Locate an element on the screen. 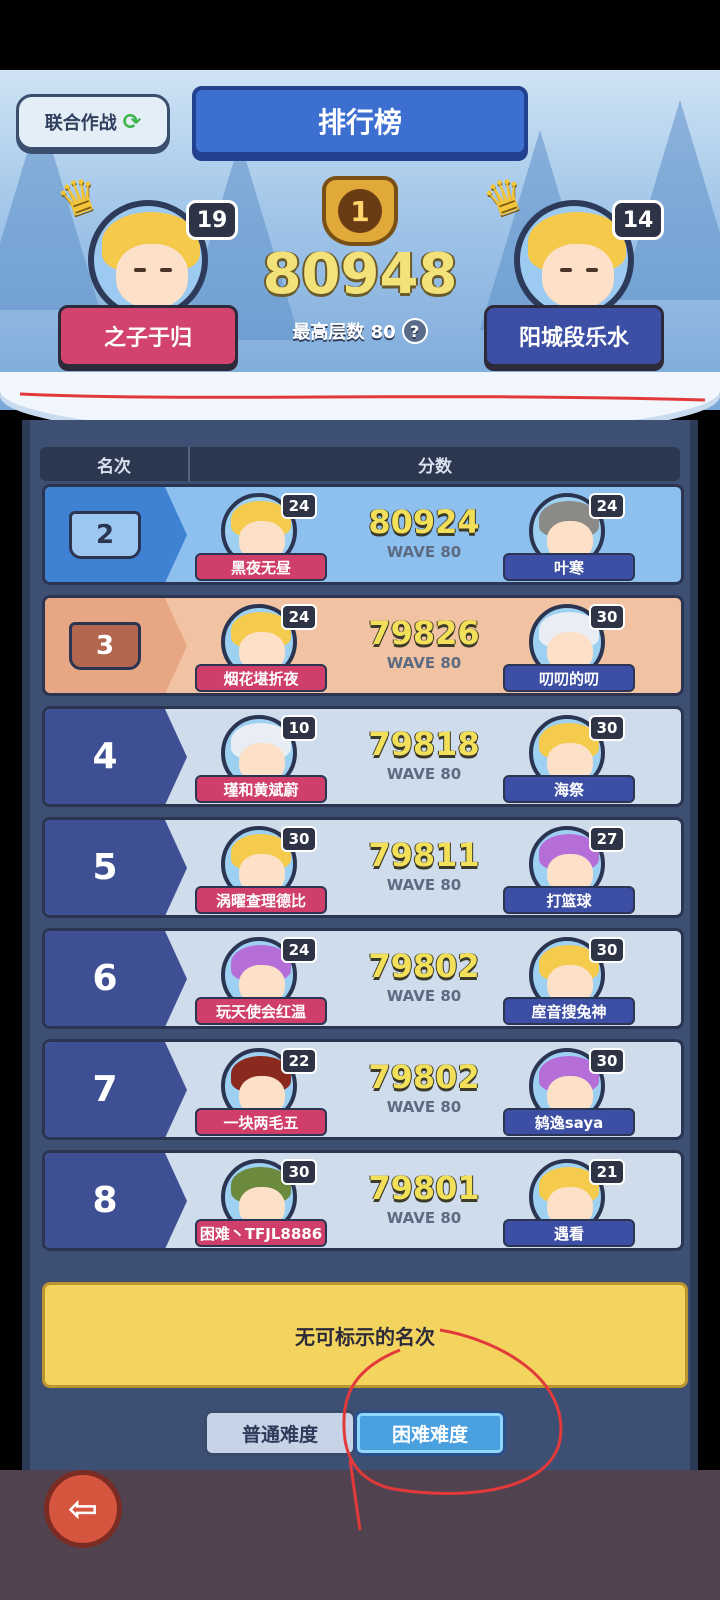 The height and width of the screenshot is (1600, 720). rank-cell: 5 is located at coordinates (116, 867).